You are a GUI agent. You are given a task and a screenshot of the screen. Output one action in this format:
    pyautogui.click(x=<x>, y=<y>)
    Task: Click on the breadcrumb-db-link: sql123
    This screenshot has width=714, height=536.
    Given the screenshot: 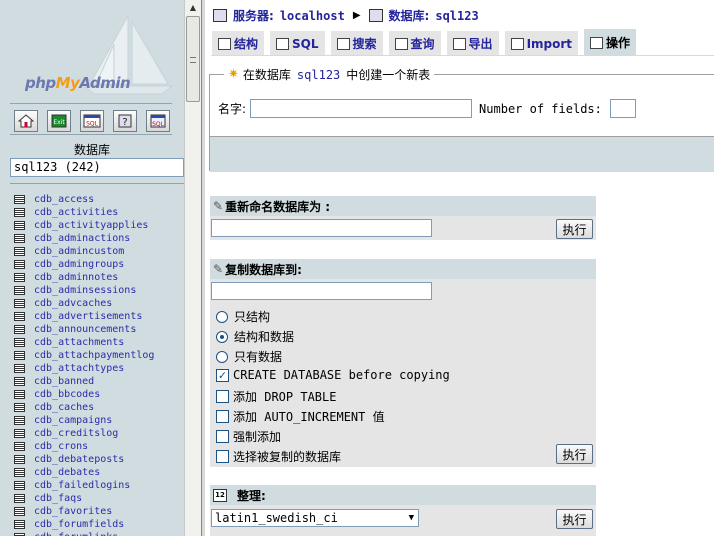 What is the action you would take?
    pyautogui.click(x=456, y=16)
    